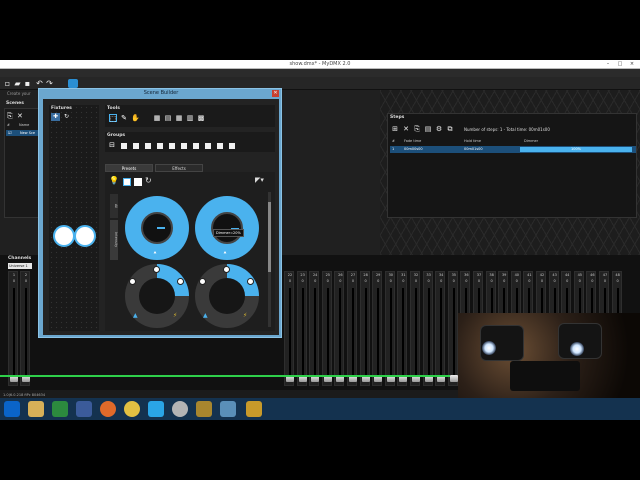 Image resolution: width=640 pixels, height=480 pixels. I want to click on delete-scene-icon: ✕, so click(20, 116).